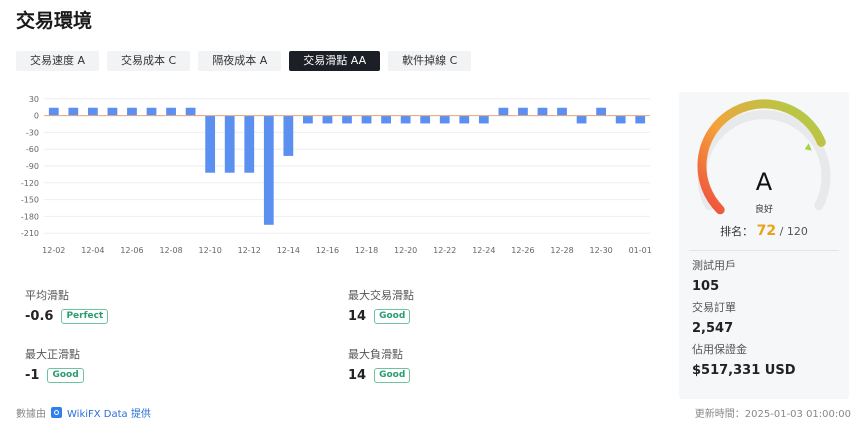  Describe the element at coordinates (714, 265) in the screenshot. I see `panel-item-label: 測試用戶` at that location.